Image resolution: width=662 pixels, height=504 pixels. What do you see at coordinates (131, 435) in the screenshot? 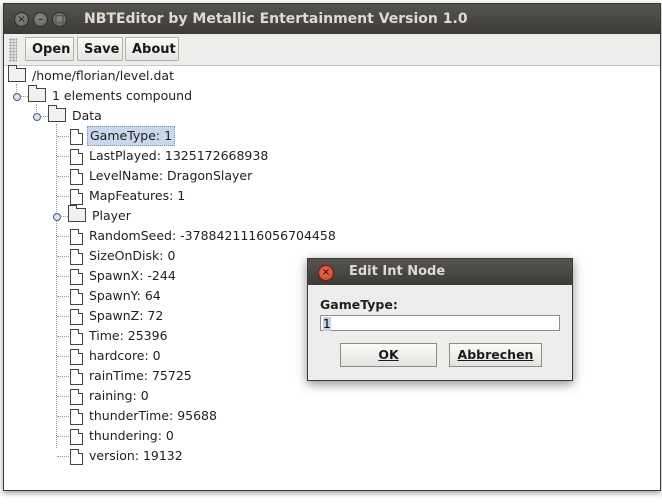
I see `tree-node-label: thundering: 0` at bounding box center [131, 435].